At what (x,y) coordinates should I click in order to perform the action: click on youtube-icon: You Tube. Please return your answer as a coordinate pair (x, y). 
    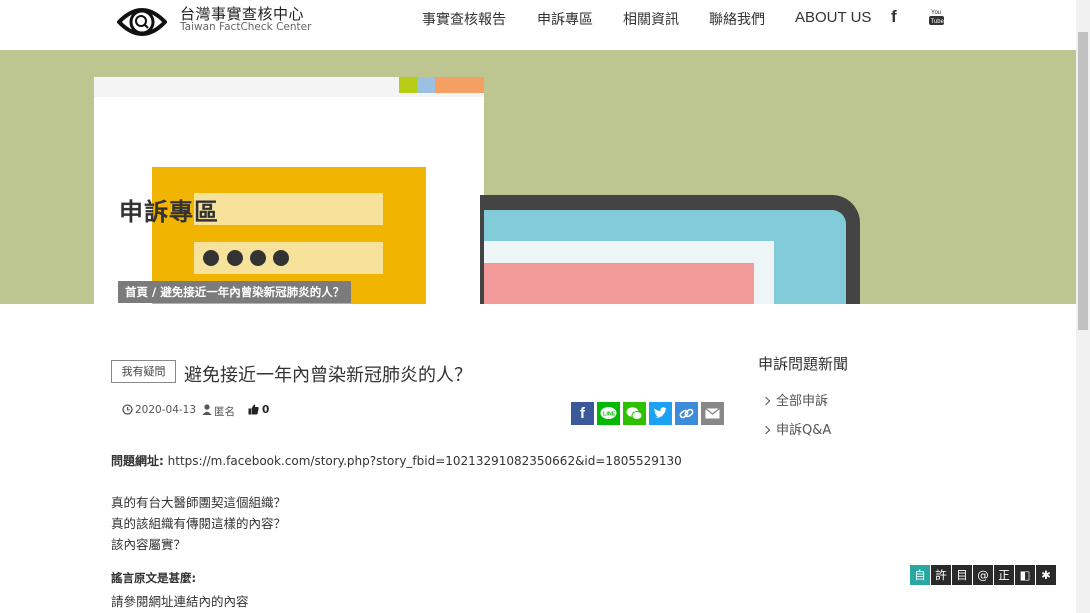
    Looking at the image, I should click on (936, 17).